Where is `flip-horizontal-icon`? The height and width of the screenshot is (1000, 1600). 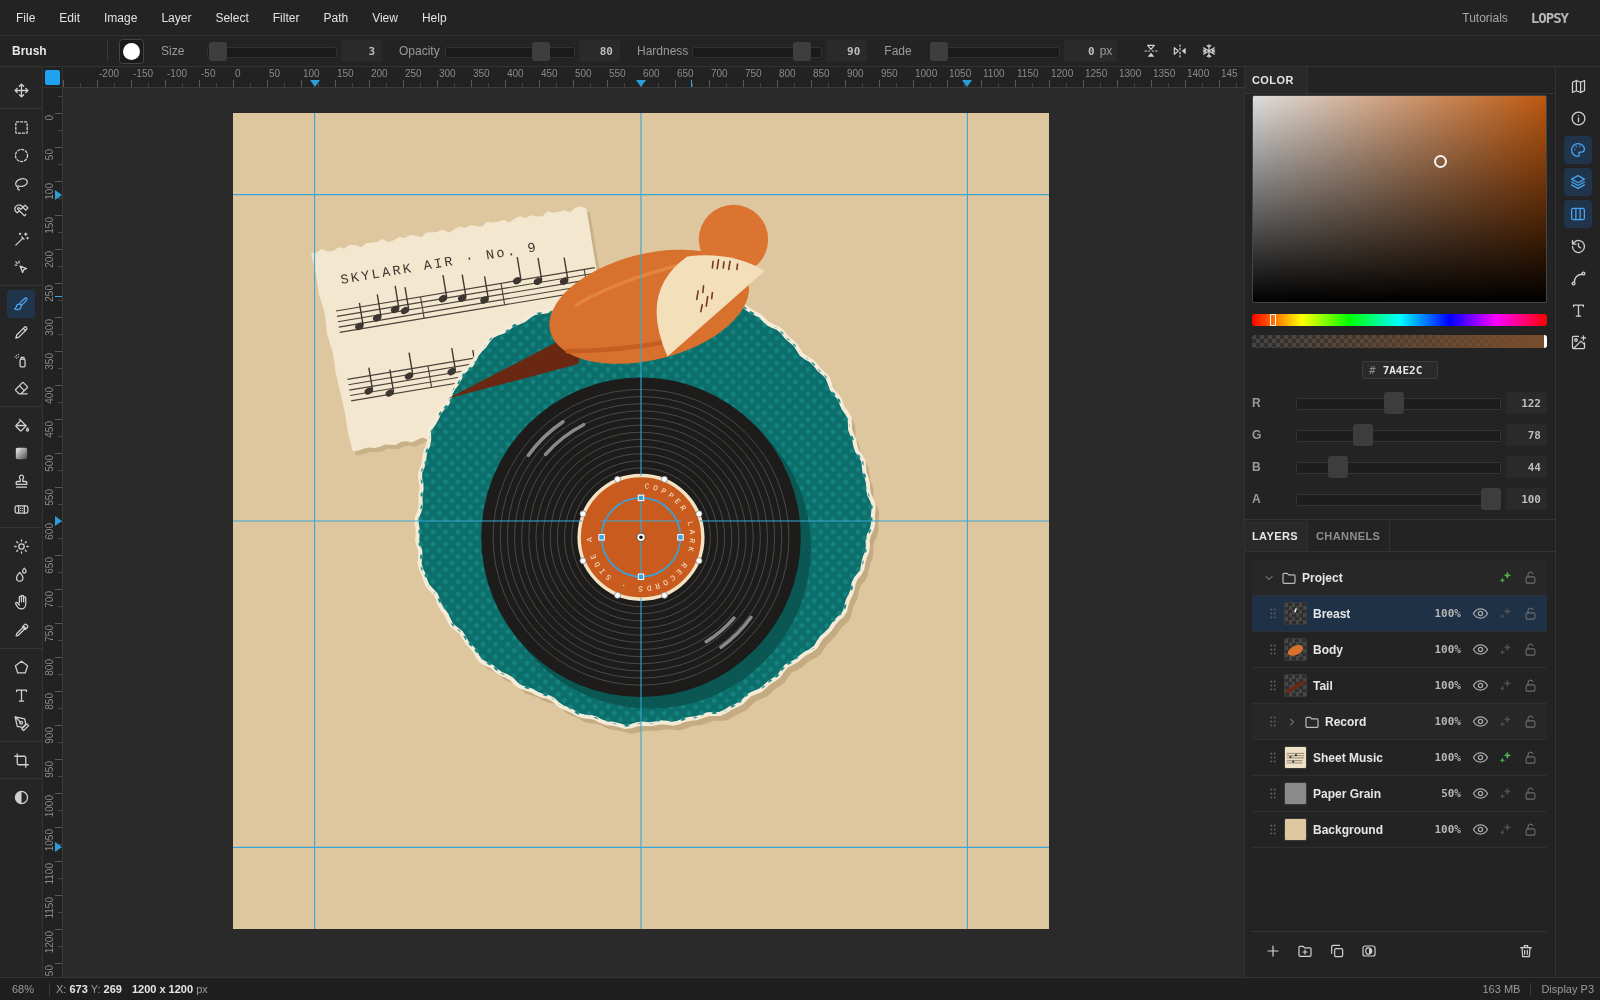 flip-horizontal-icon is located at coordinates (1180, 51).